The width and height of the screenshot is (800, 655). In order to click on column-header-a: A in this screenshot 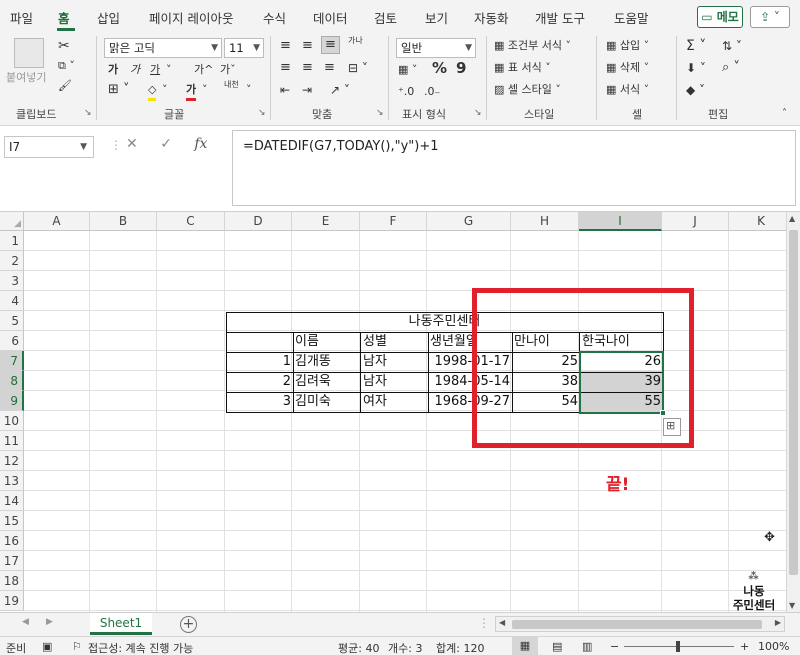, I will do `click(57, 221)`.